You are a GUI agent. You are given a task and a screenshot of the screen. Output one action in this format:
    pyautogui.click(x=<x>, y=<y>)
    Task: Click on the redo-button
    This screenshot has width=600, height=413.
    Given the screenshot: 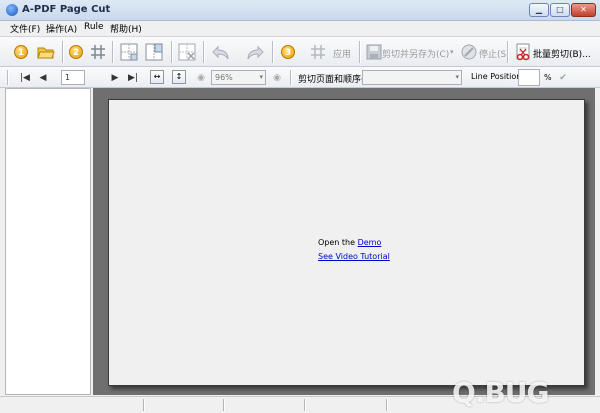 What is the action you would take?
    pyautogui.click(x=255, y=52)
    